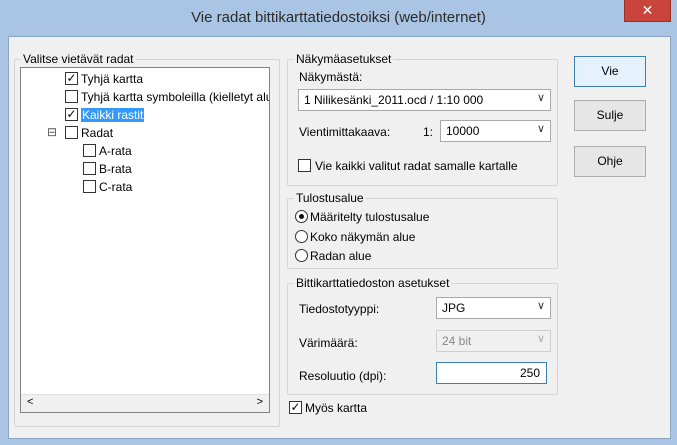  I want to click on horizontal-scrollbar: < >, so click(145, 403).